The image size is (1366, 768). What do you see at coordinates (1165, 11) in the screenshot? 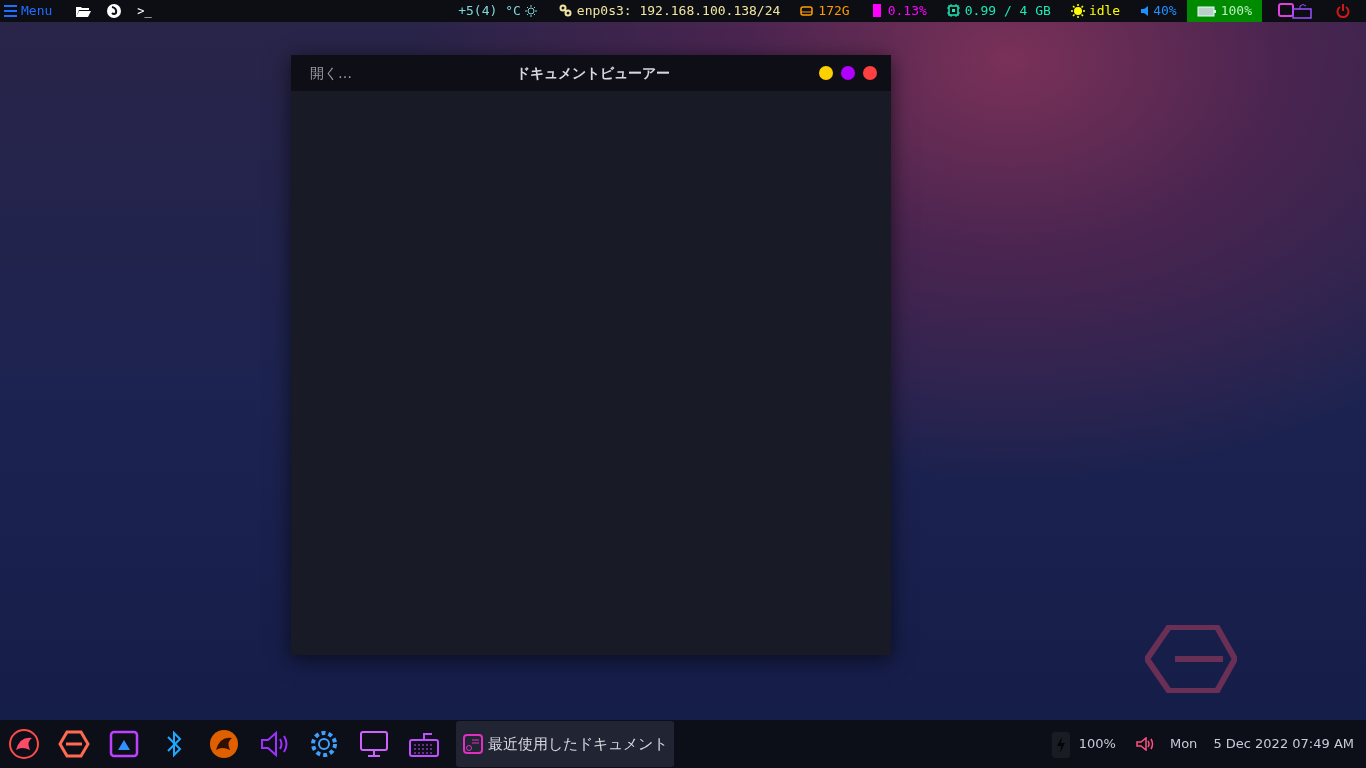
I see `status-text: 40%` at bounding box center [1165, 11].